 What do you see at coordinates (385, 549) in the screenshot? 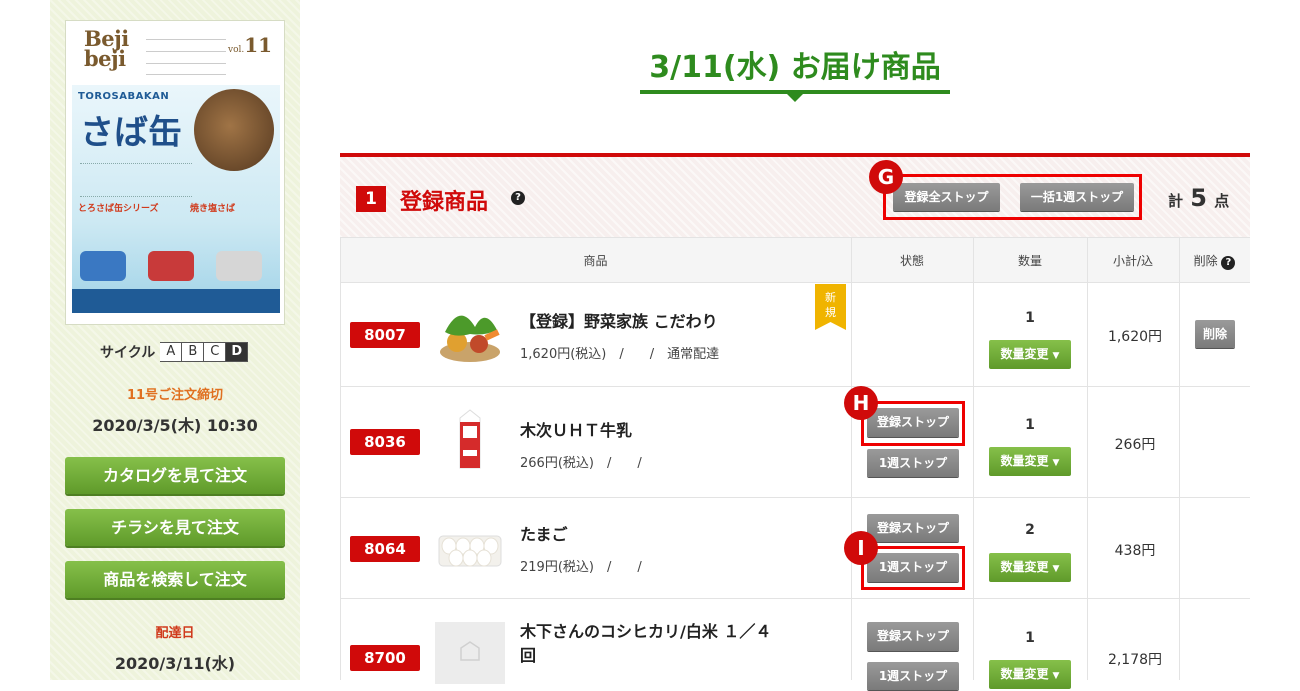
I see `product-code: 8064` at bounding box center [385, 549].